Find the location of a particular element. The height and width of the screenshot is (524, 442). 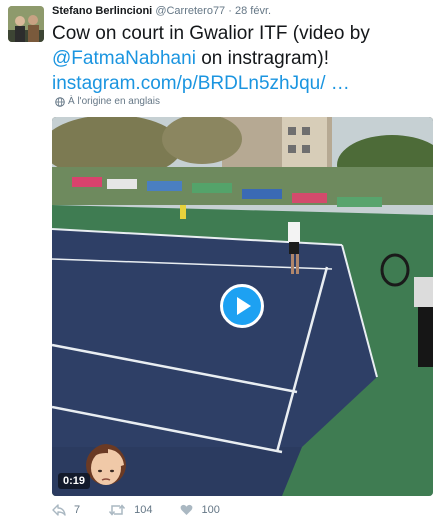

reply-button: 7 is located at coordinates (66, 510).